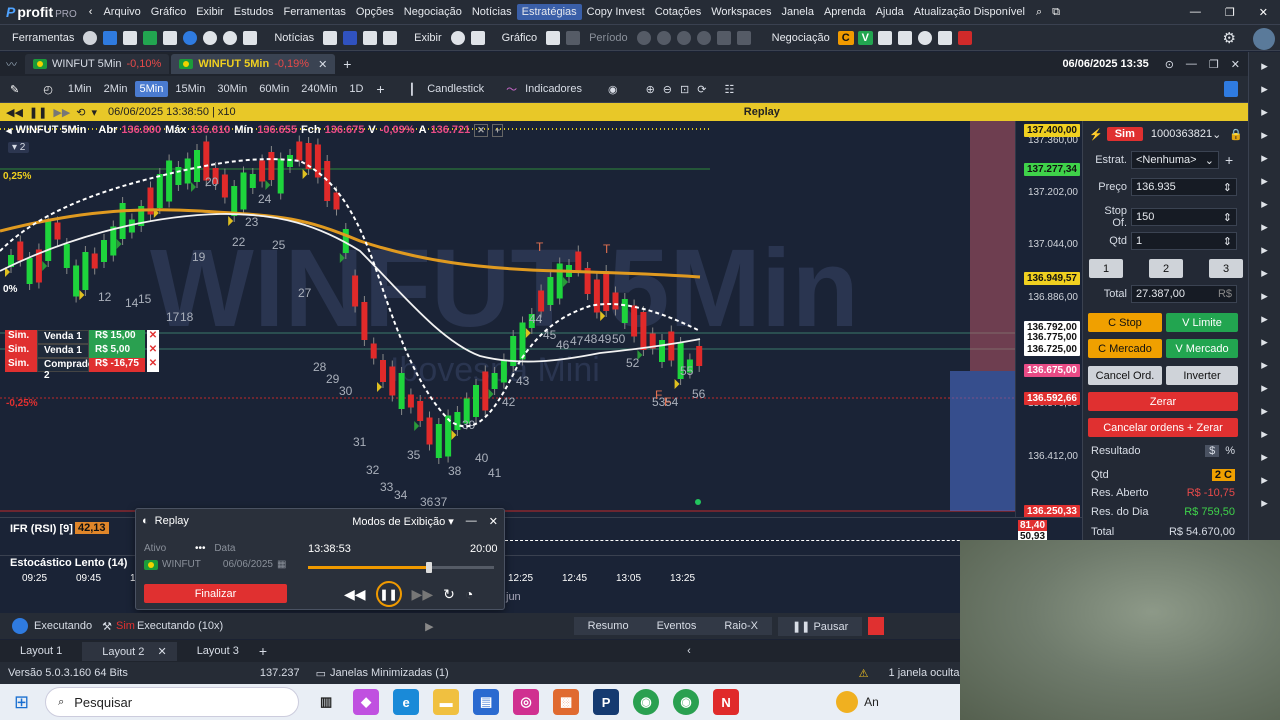 The image size is (1280, 720). What do you see at coordinates (492, 12) in the screenshot?
I see `menu-7: Notícias` at bounding box center [492, 12].